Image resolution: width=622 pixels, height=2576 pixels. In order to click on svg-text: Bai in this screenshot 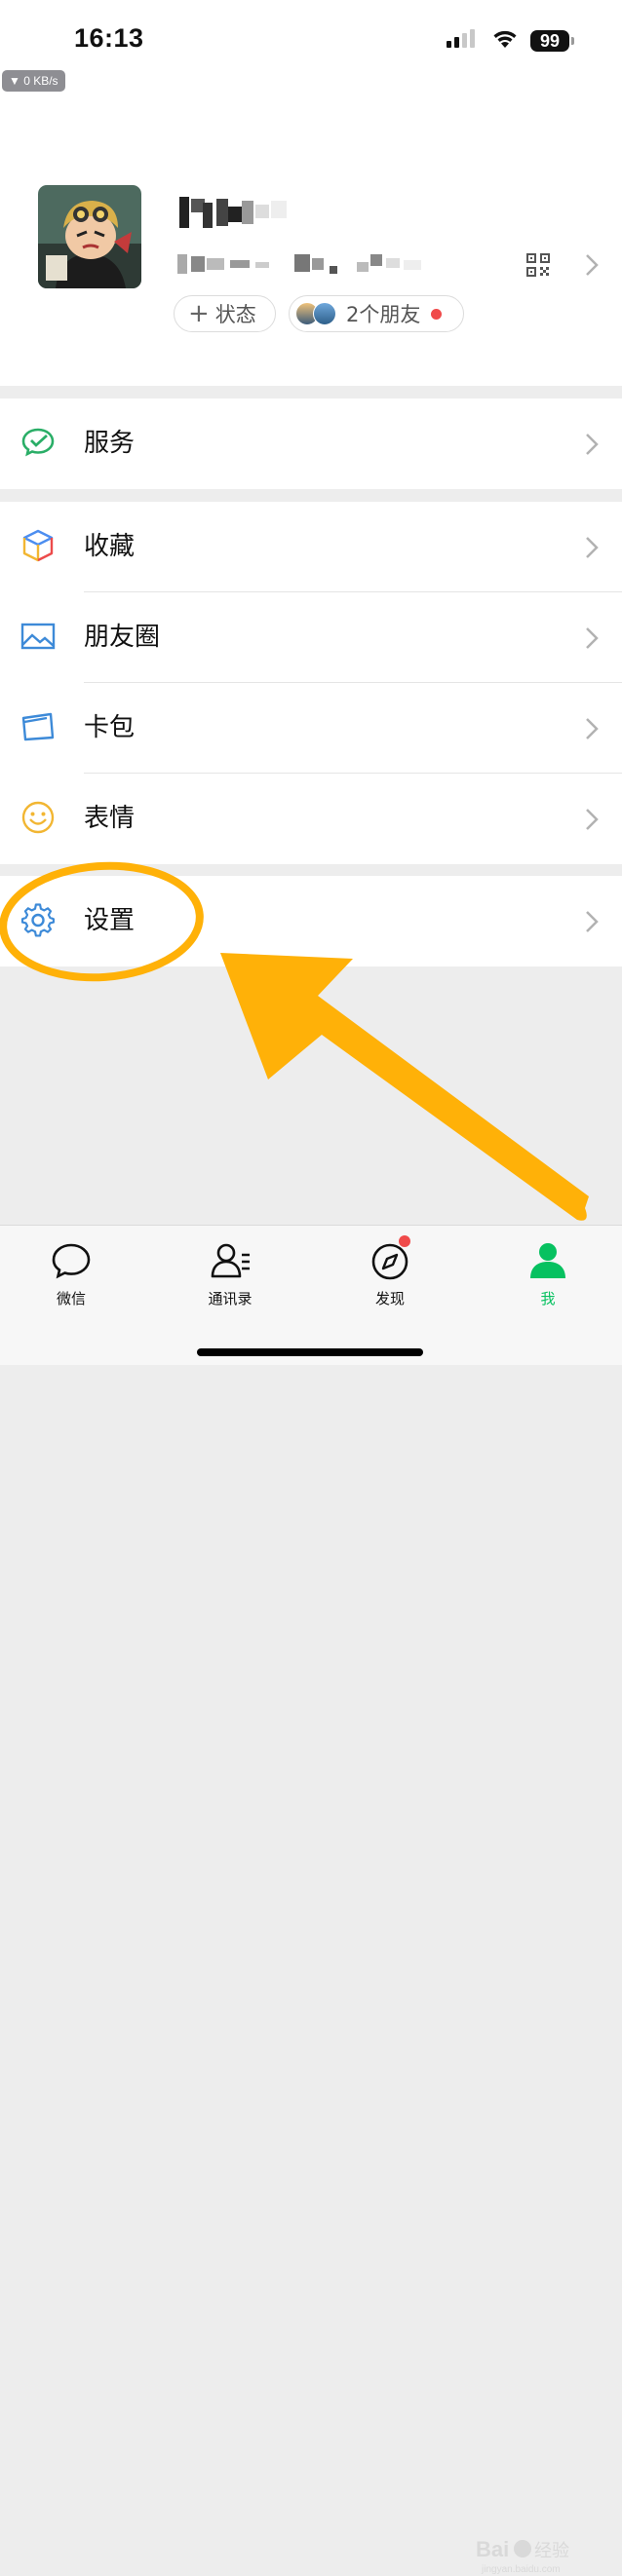, I will do `click(492, 2549)`.